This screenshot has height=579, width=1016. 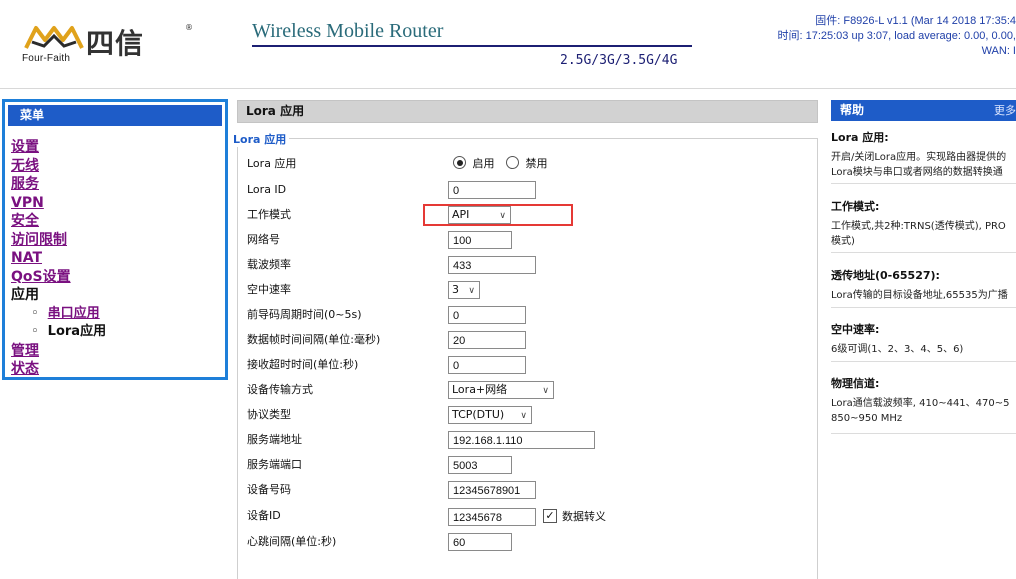 What do you see at coordinates (115, 115) in the screenshot?
I see `menu-title: 菜单` at bounding box center [115, 115].